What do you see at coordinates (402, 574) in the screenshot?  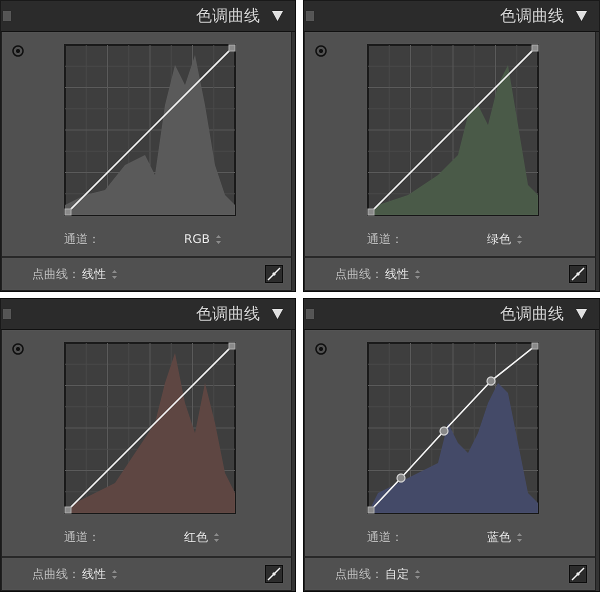 I see `point-curve-selector: 自定` at bounding box center [402, 574].